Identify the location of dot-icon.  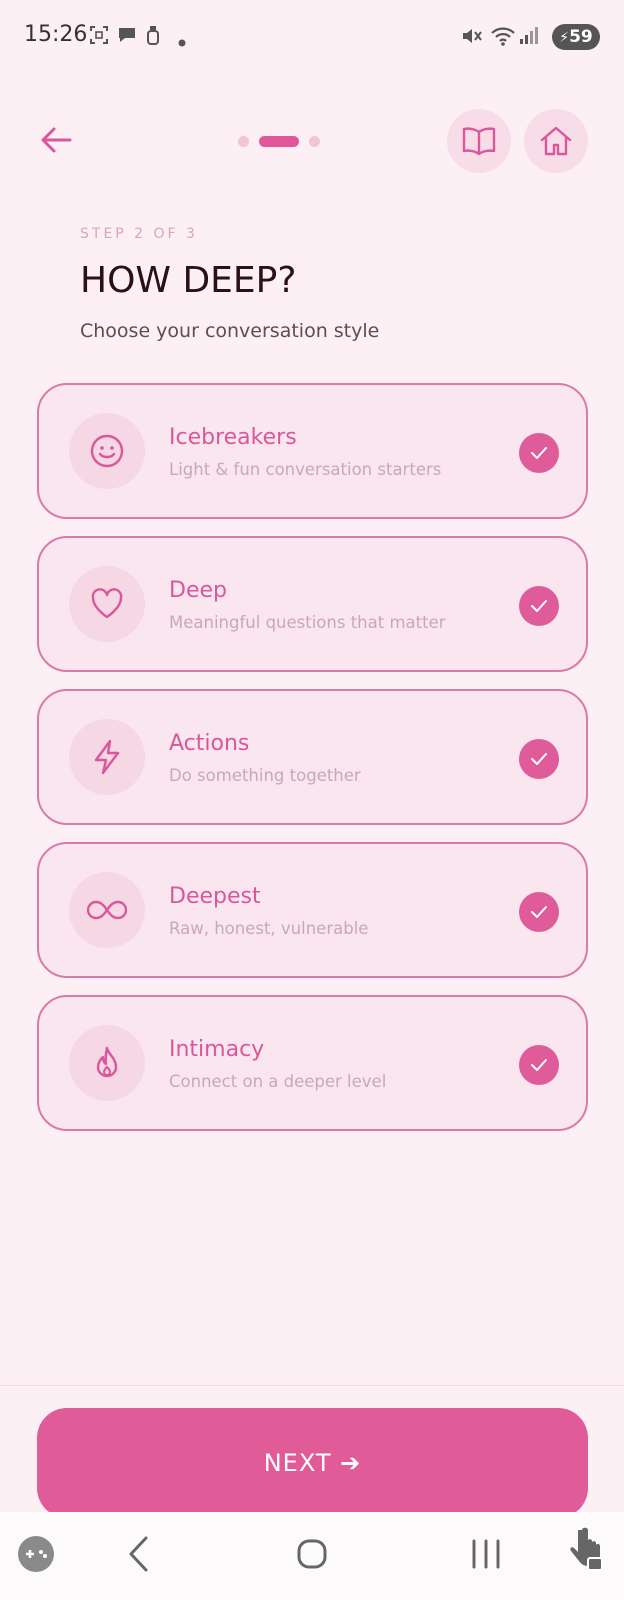
(182, 41).